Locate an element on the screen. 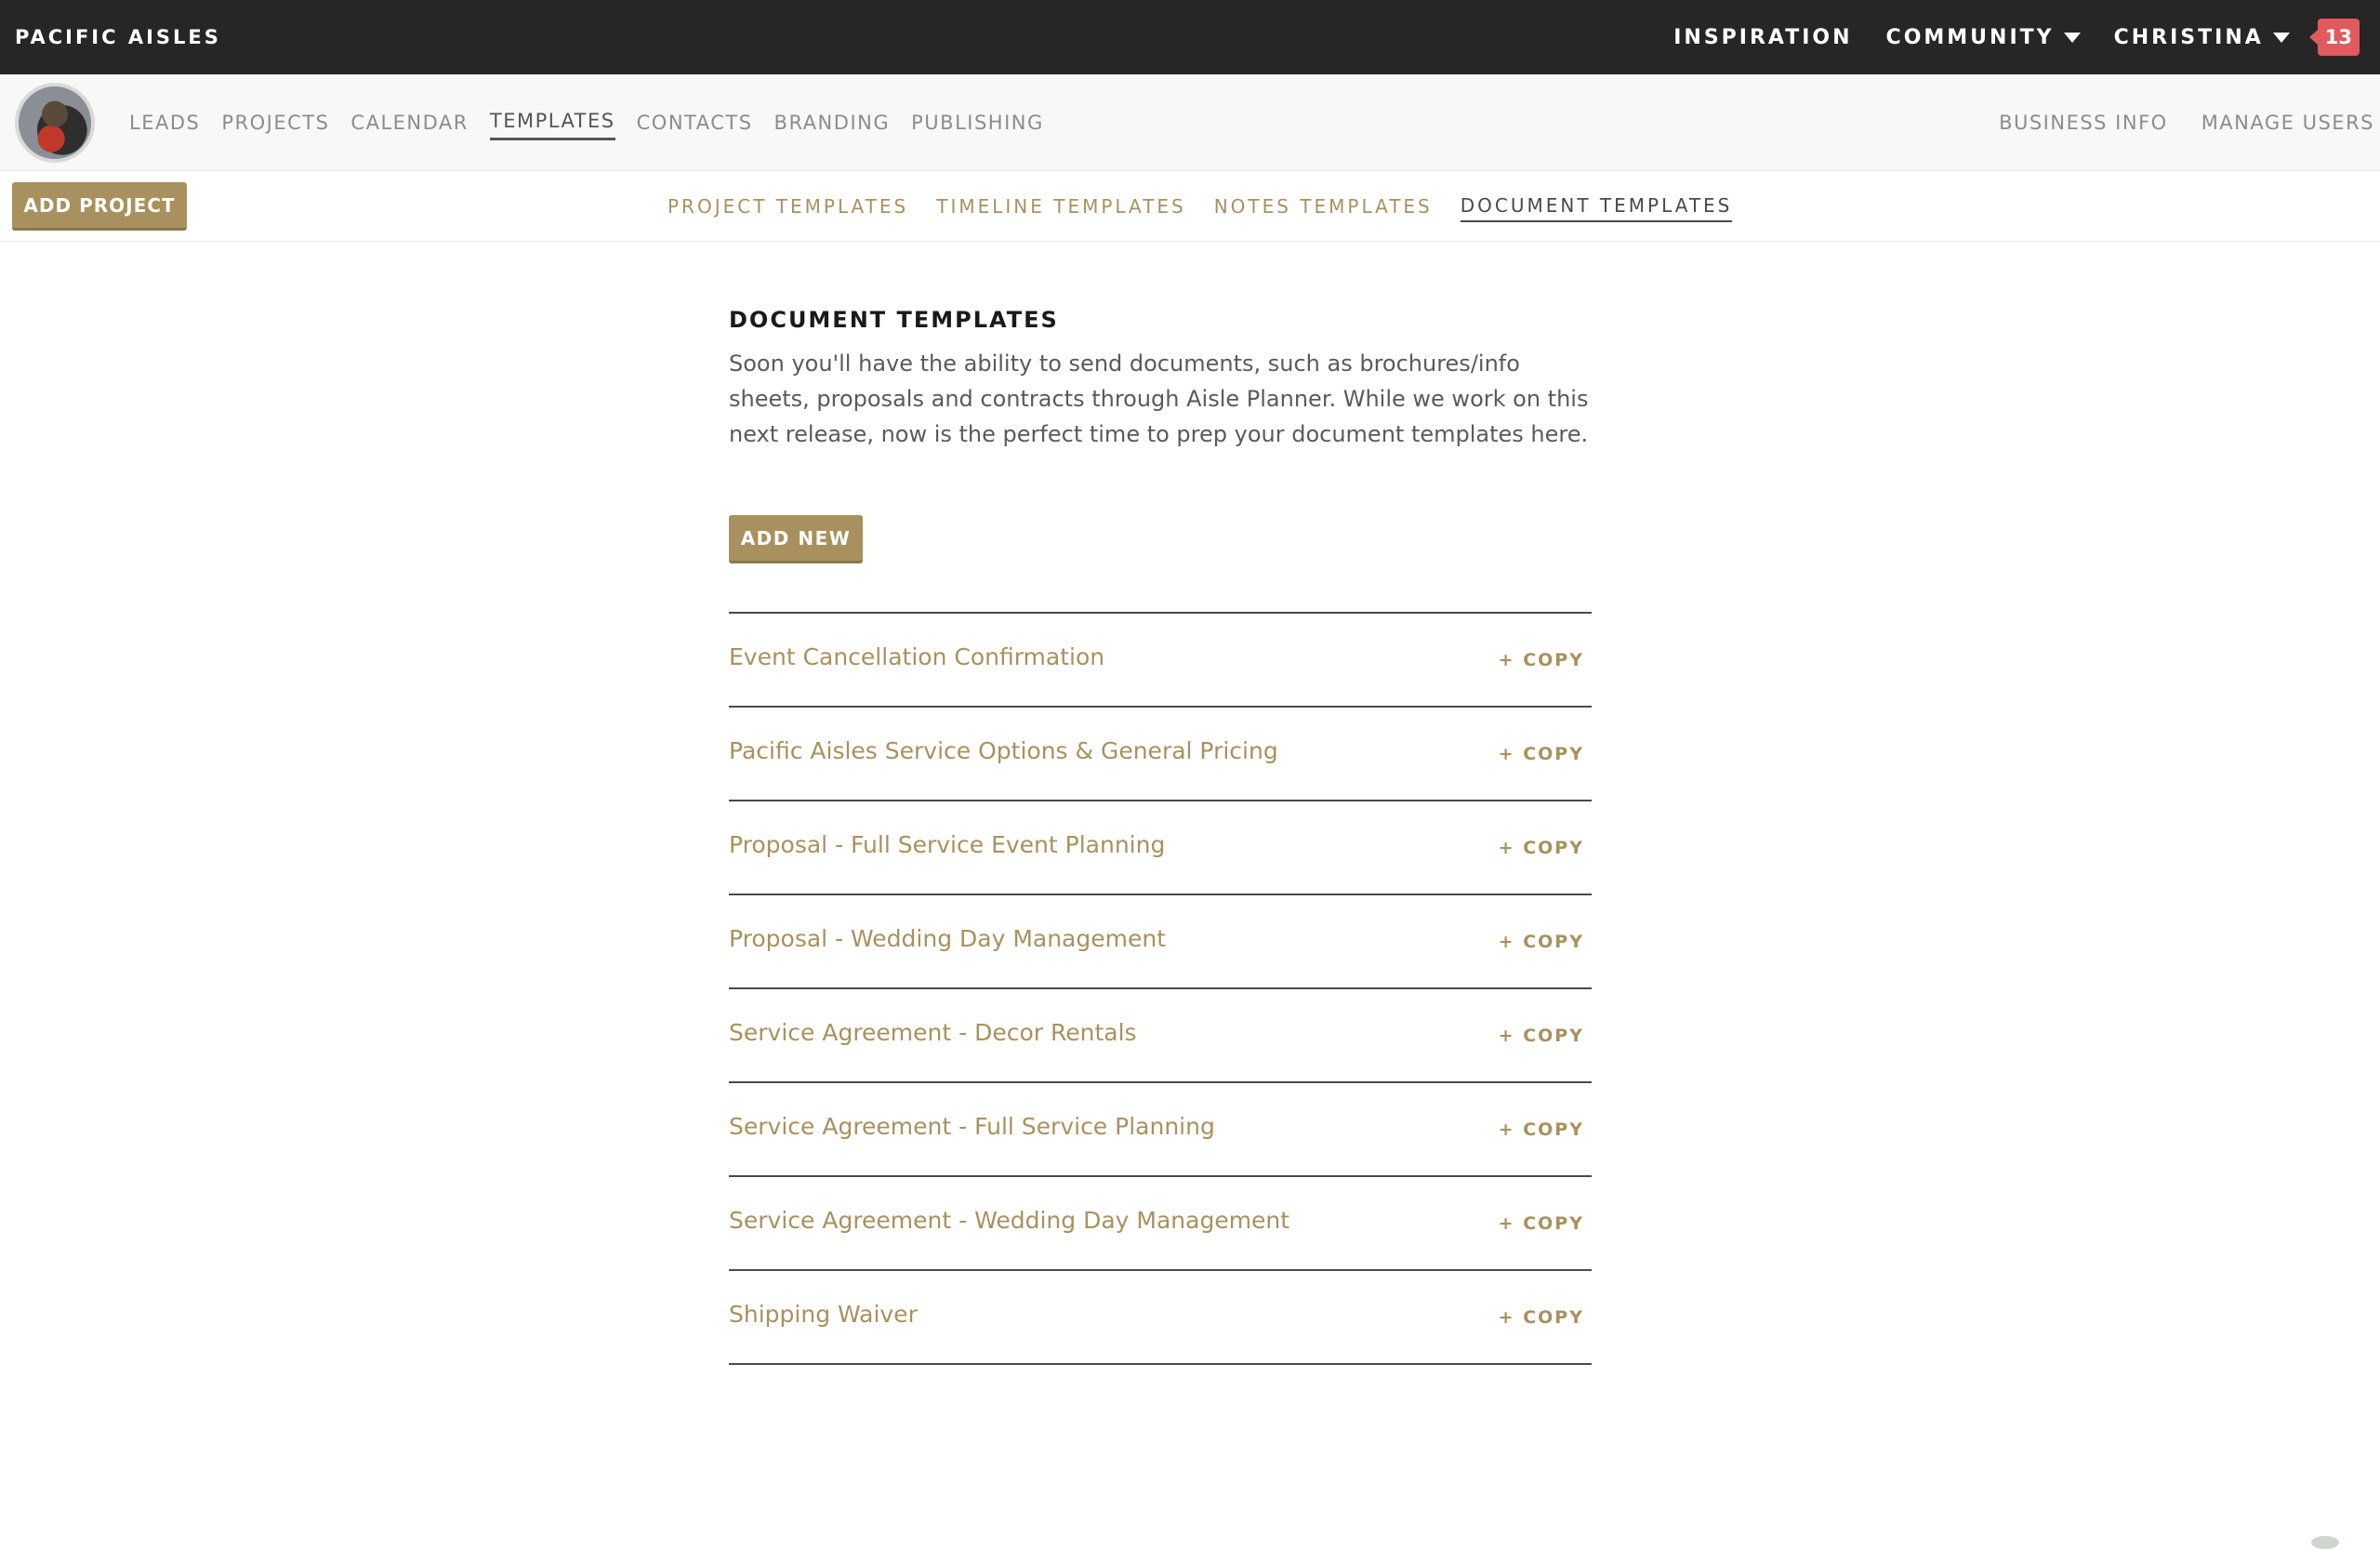  avatar is located at coordinates (55, 123).